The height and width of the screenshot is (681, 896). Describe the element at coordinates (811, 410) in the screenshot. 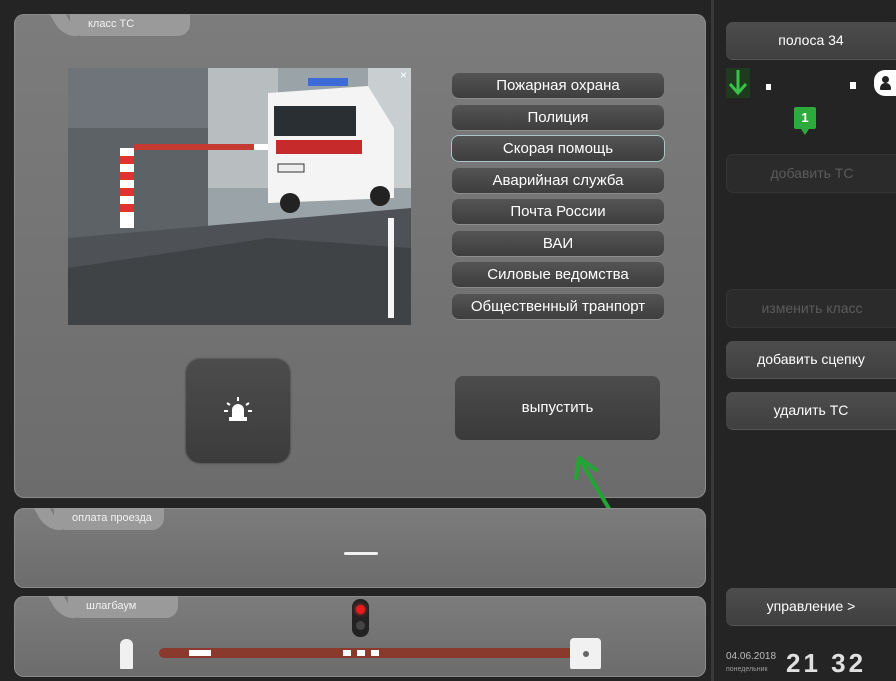

I see `delete-vehicle-button: удалить ТС` at that location.